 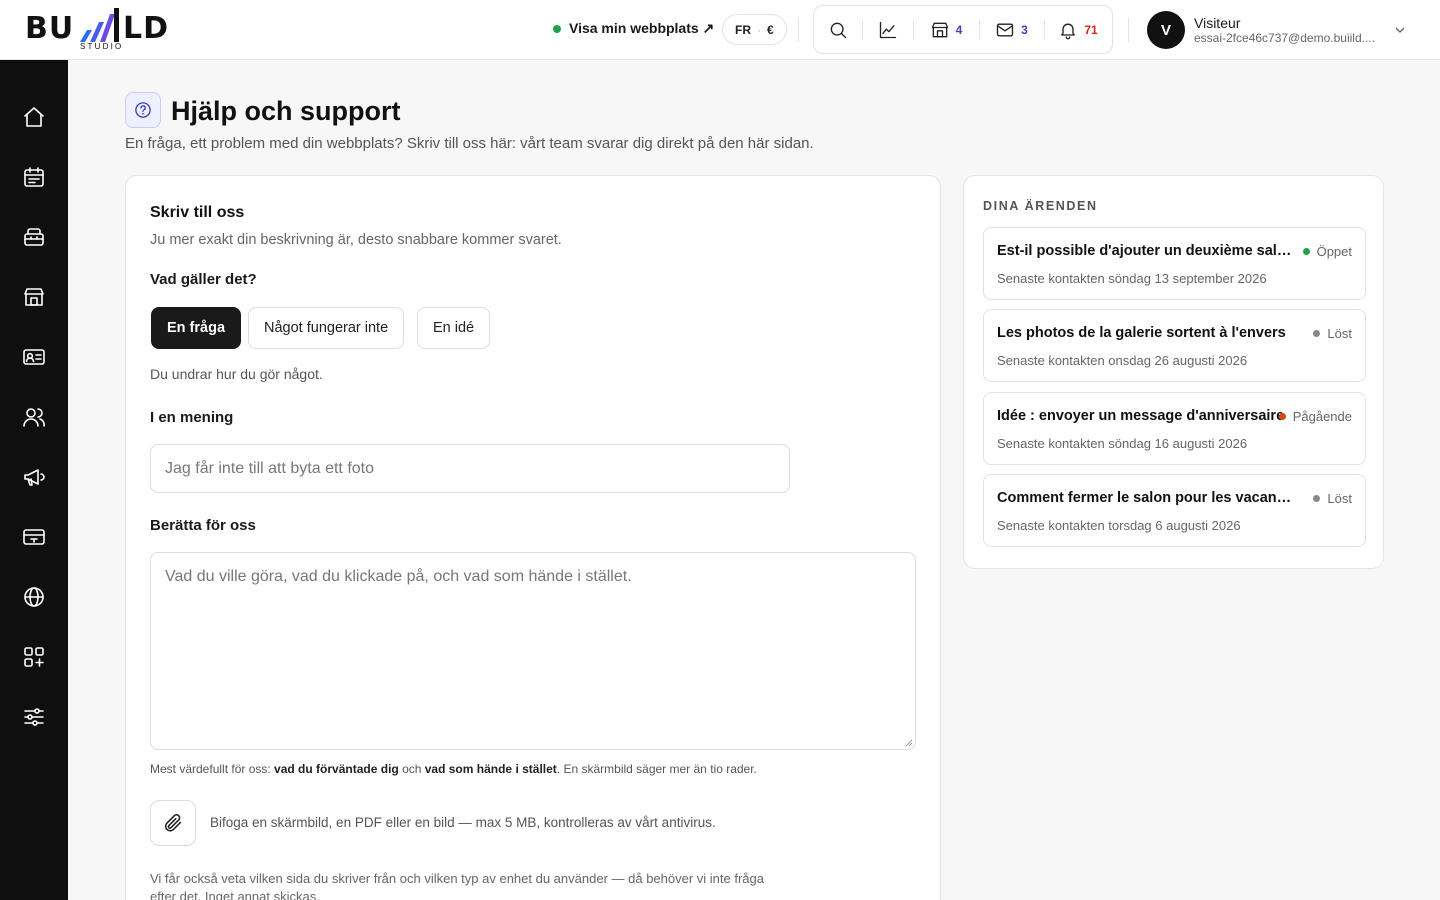 What do you see at coordinates (1166, 30) in the screenshot?
I see `avatar: V` at bounding box center [1166, 30].